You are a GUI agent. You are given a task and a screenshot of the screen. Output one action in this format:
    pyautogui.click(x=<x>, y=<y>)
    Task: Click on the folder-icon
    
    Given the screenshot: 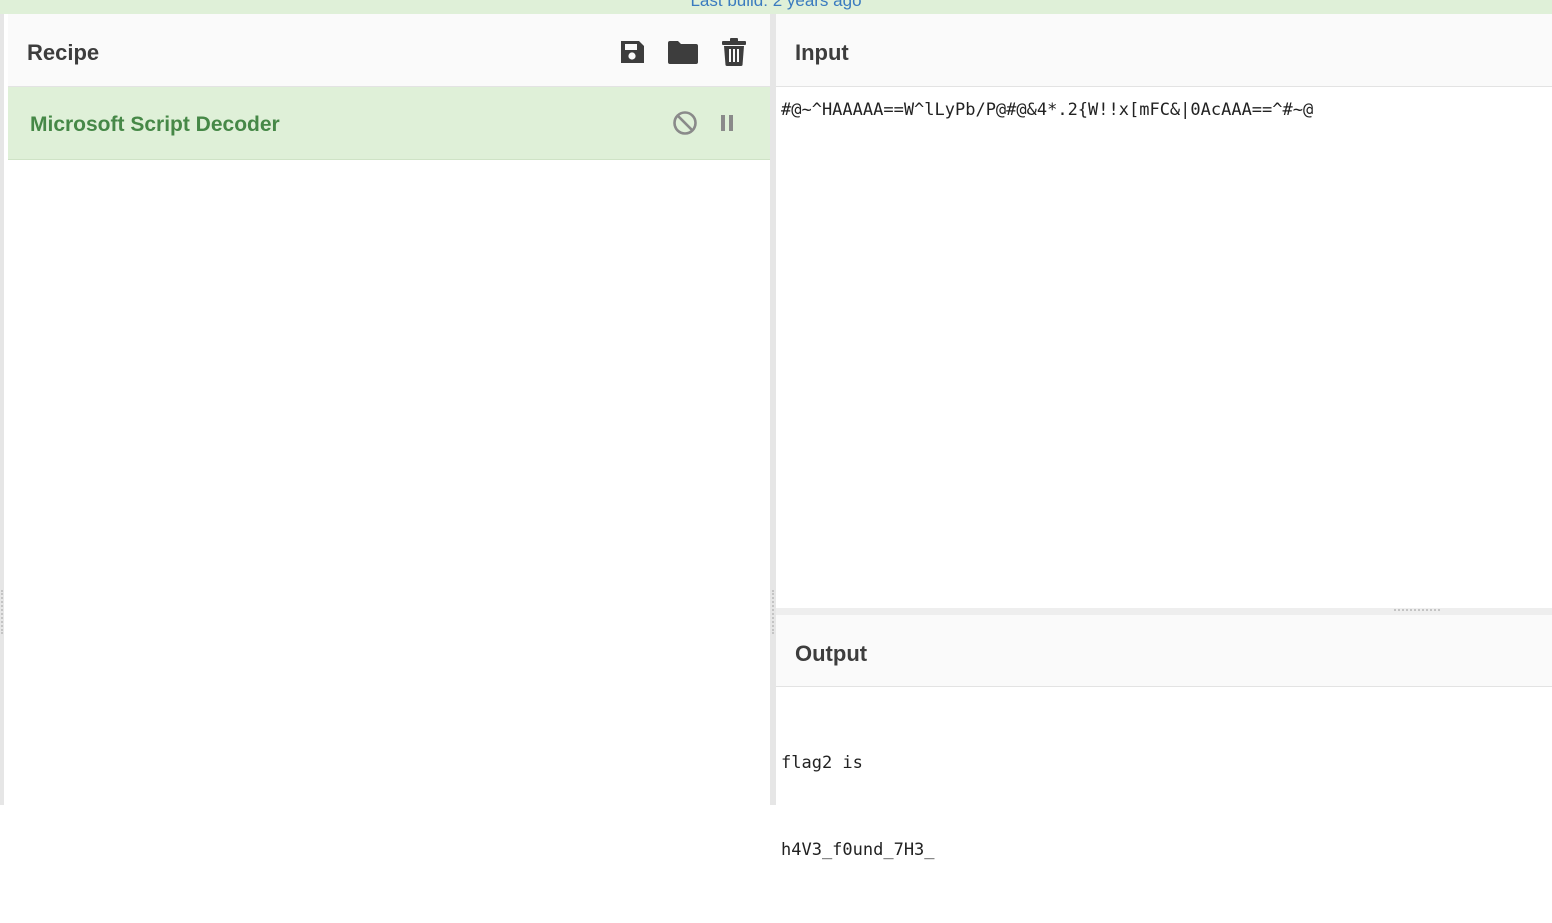 What is the action you would take?
    pyautogui.click(x=683, y=52)
    